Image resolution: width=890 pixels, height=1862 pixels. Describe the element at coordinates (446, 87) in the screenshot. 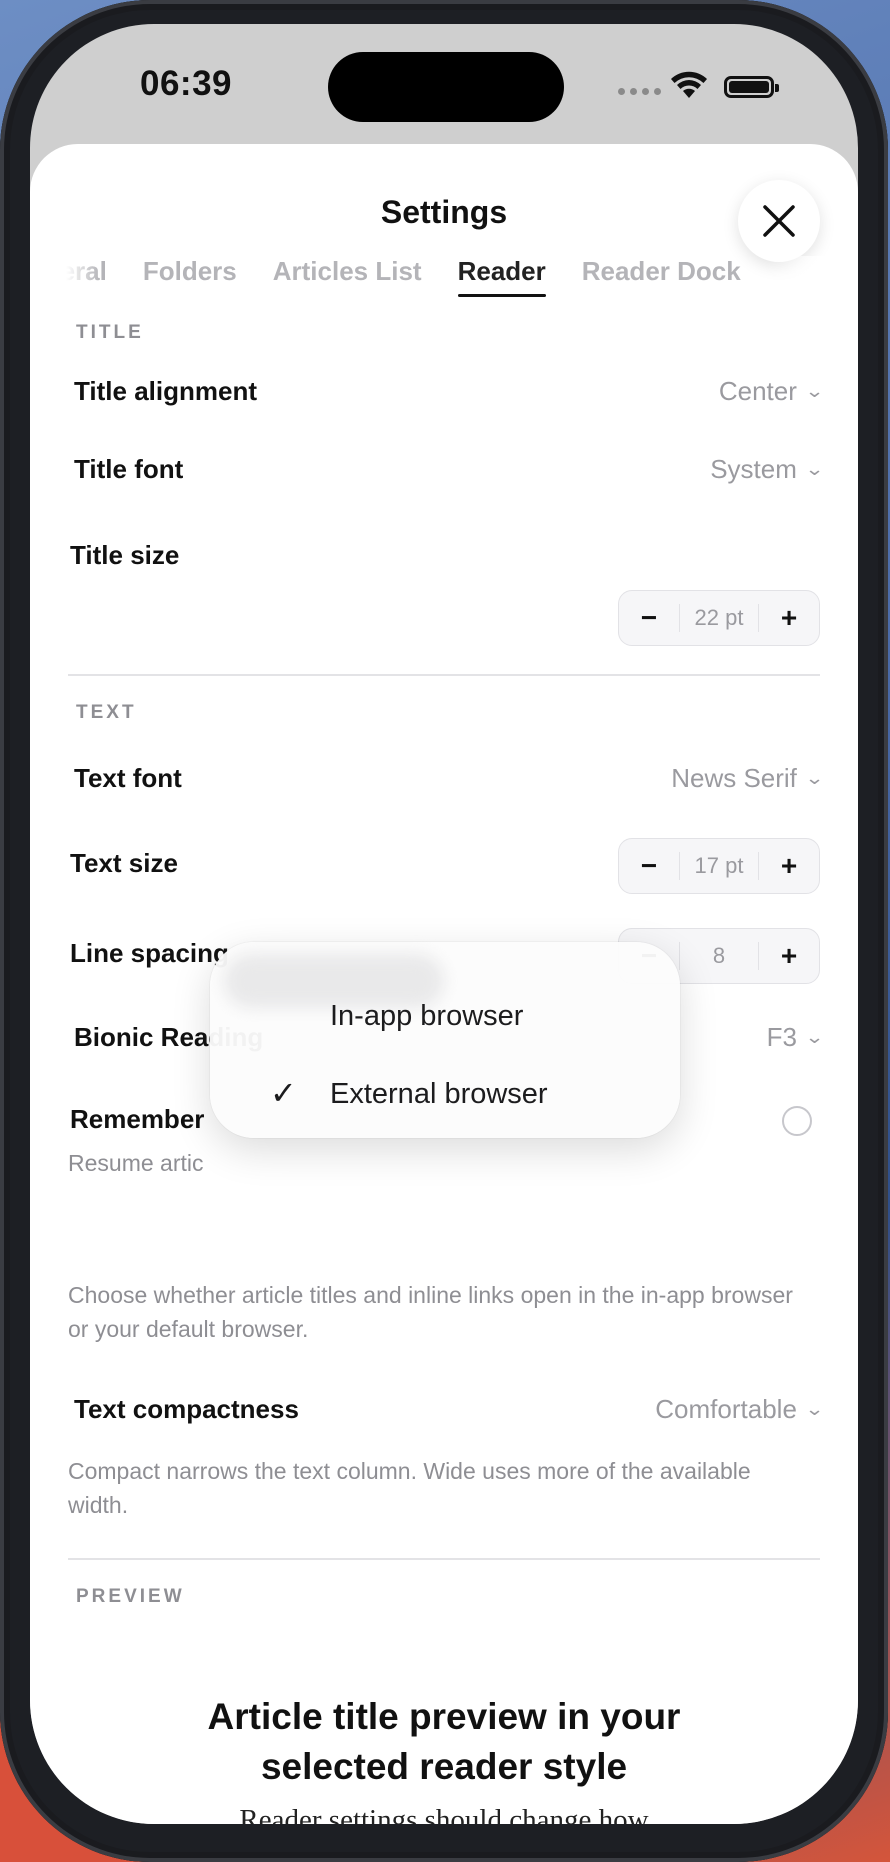

I see `dynamic-island` at that location.